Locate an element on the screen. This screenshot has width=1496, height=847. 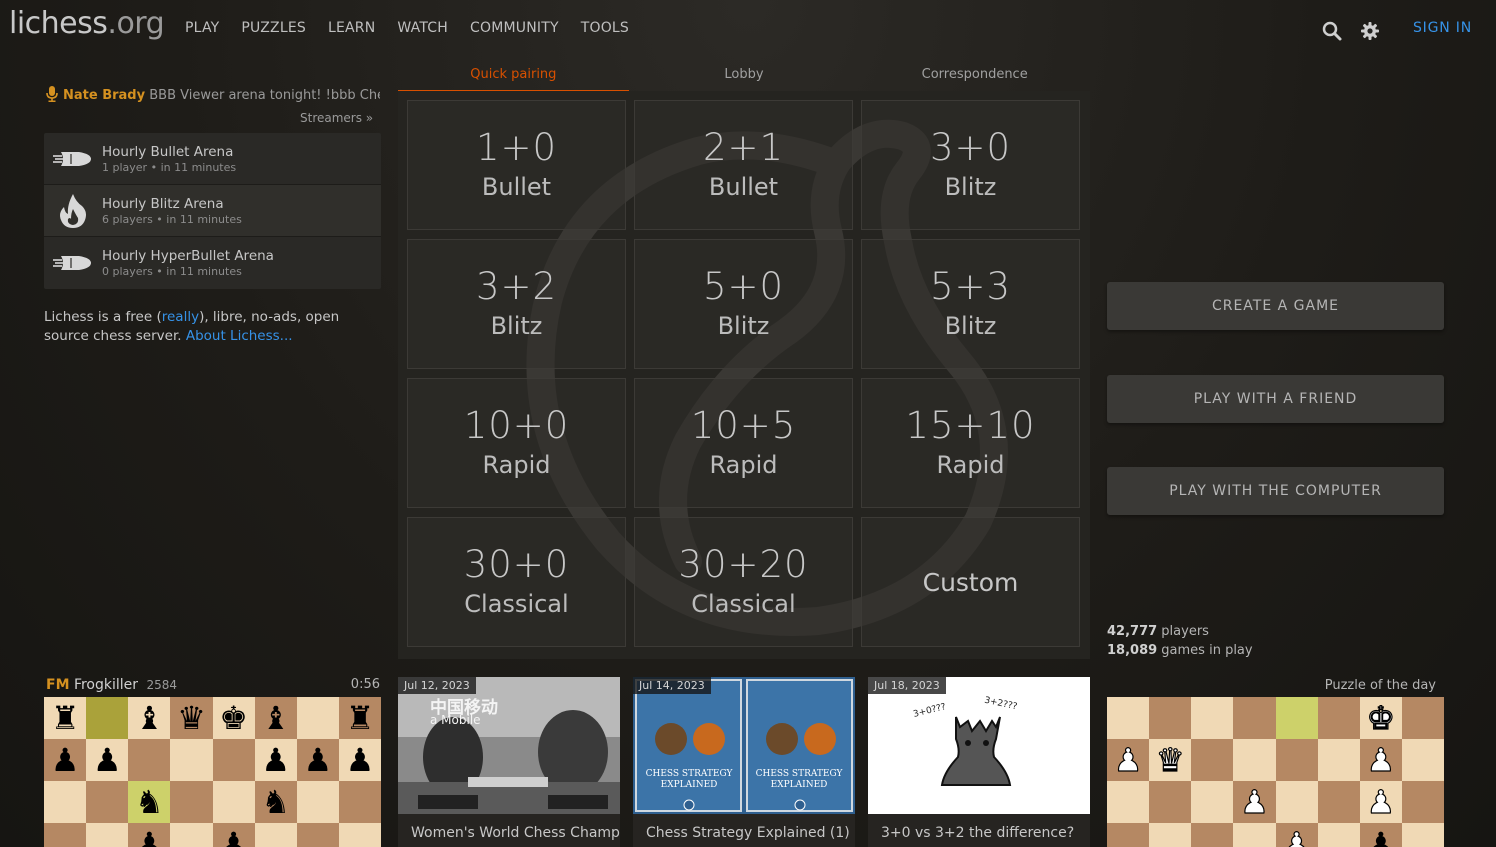
search-icon is located at coordinates (1332, 31).